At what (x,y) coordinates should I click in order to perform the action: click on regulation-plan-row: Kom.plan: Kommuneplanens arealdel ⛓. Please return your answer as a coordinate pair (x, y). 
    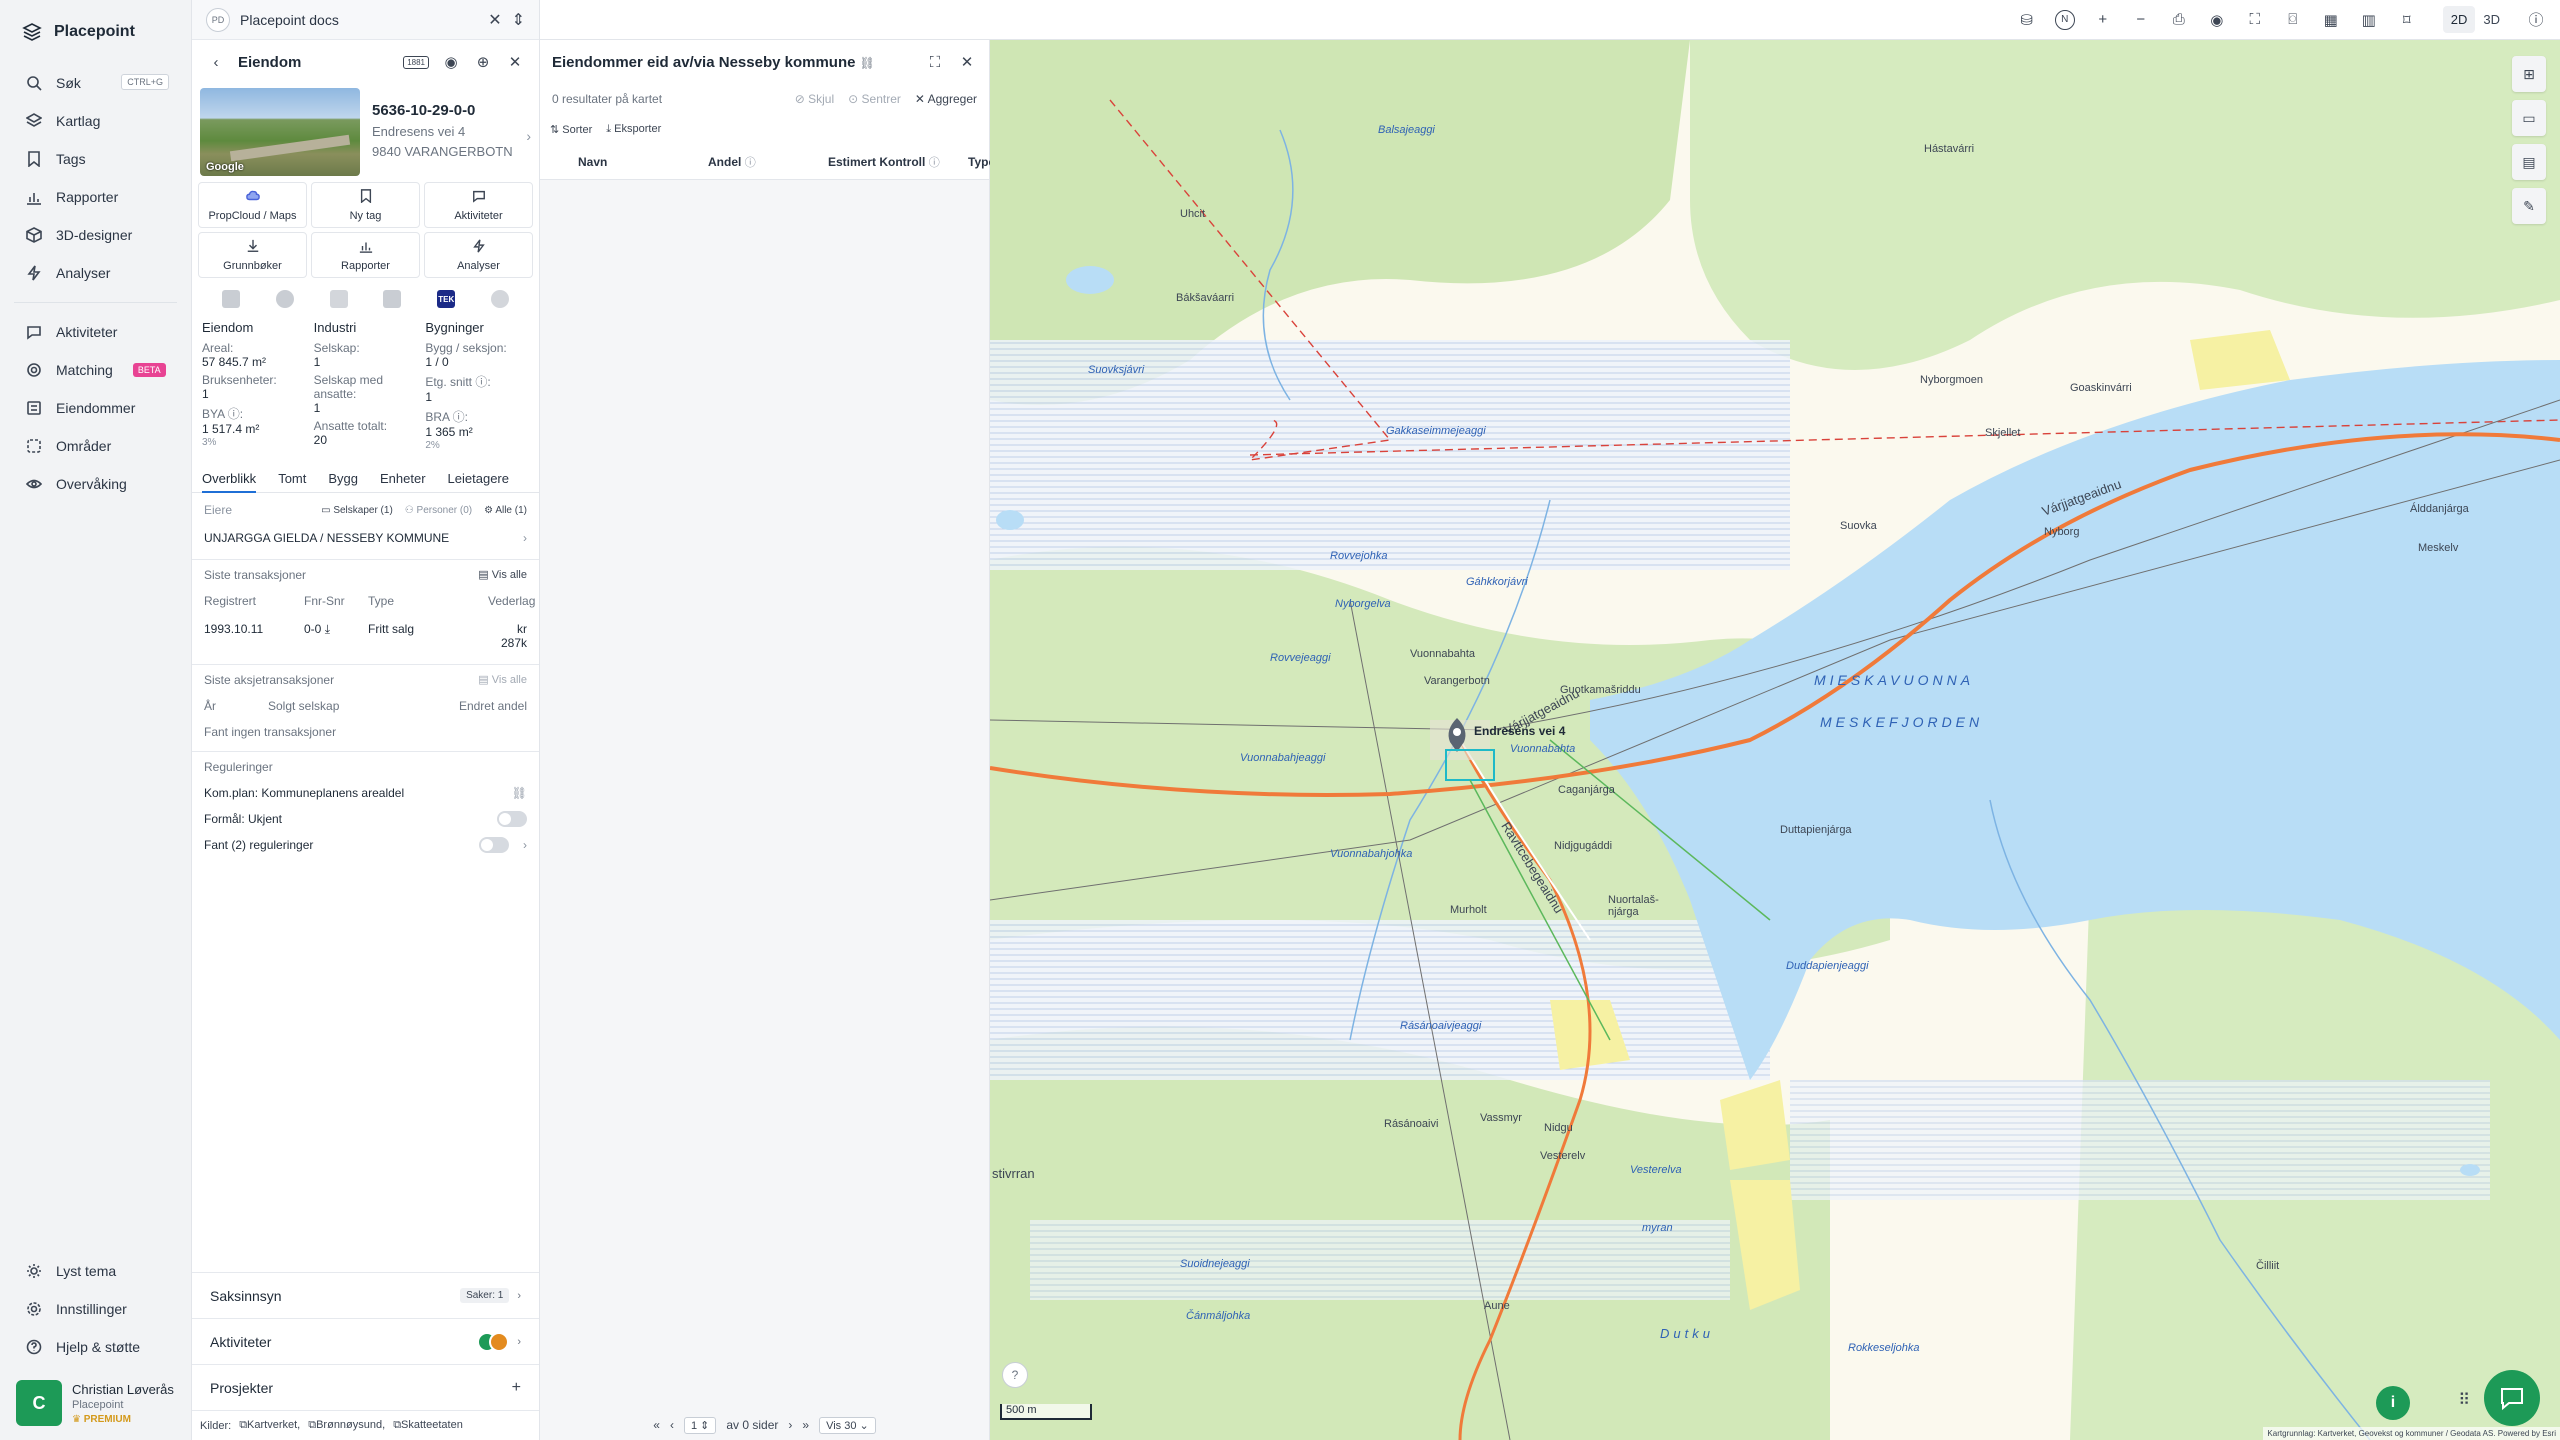
    Looking at the image, I should click on (365, 793).